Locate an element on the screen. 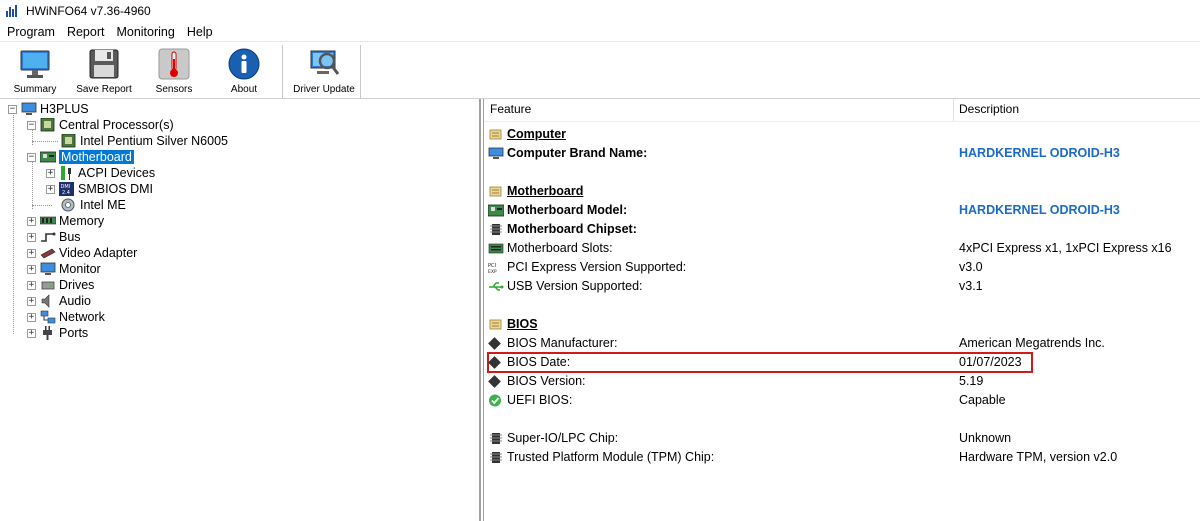 The image size is (1200, 521). tree-item-drives: + Drives is located at coordinates (60, 285).